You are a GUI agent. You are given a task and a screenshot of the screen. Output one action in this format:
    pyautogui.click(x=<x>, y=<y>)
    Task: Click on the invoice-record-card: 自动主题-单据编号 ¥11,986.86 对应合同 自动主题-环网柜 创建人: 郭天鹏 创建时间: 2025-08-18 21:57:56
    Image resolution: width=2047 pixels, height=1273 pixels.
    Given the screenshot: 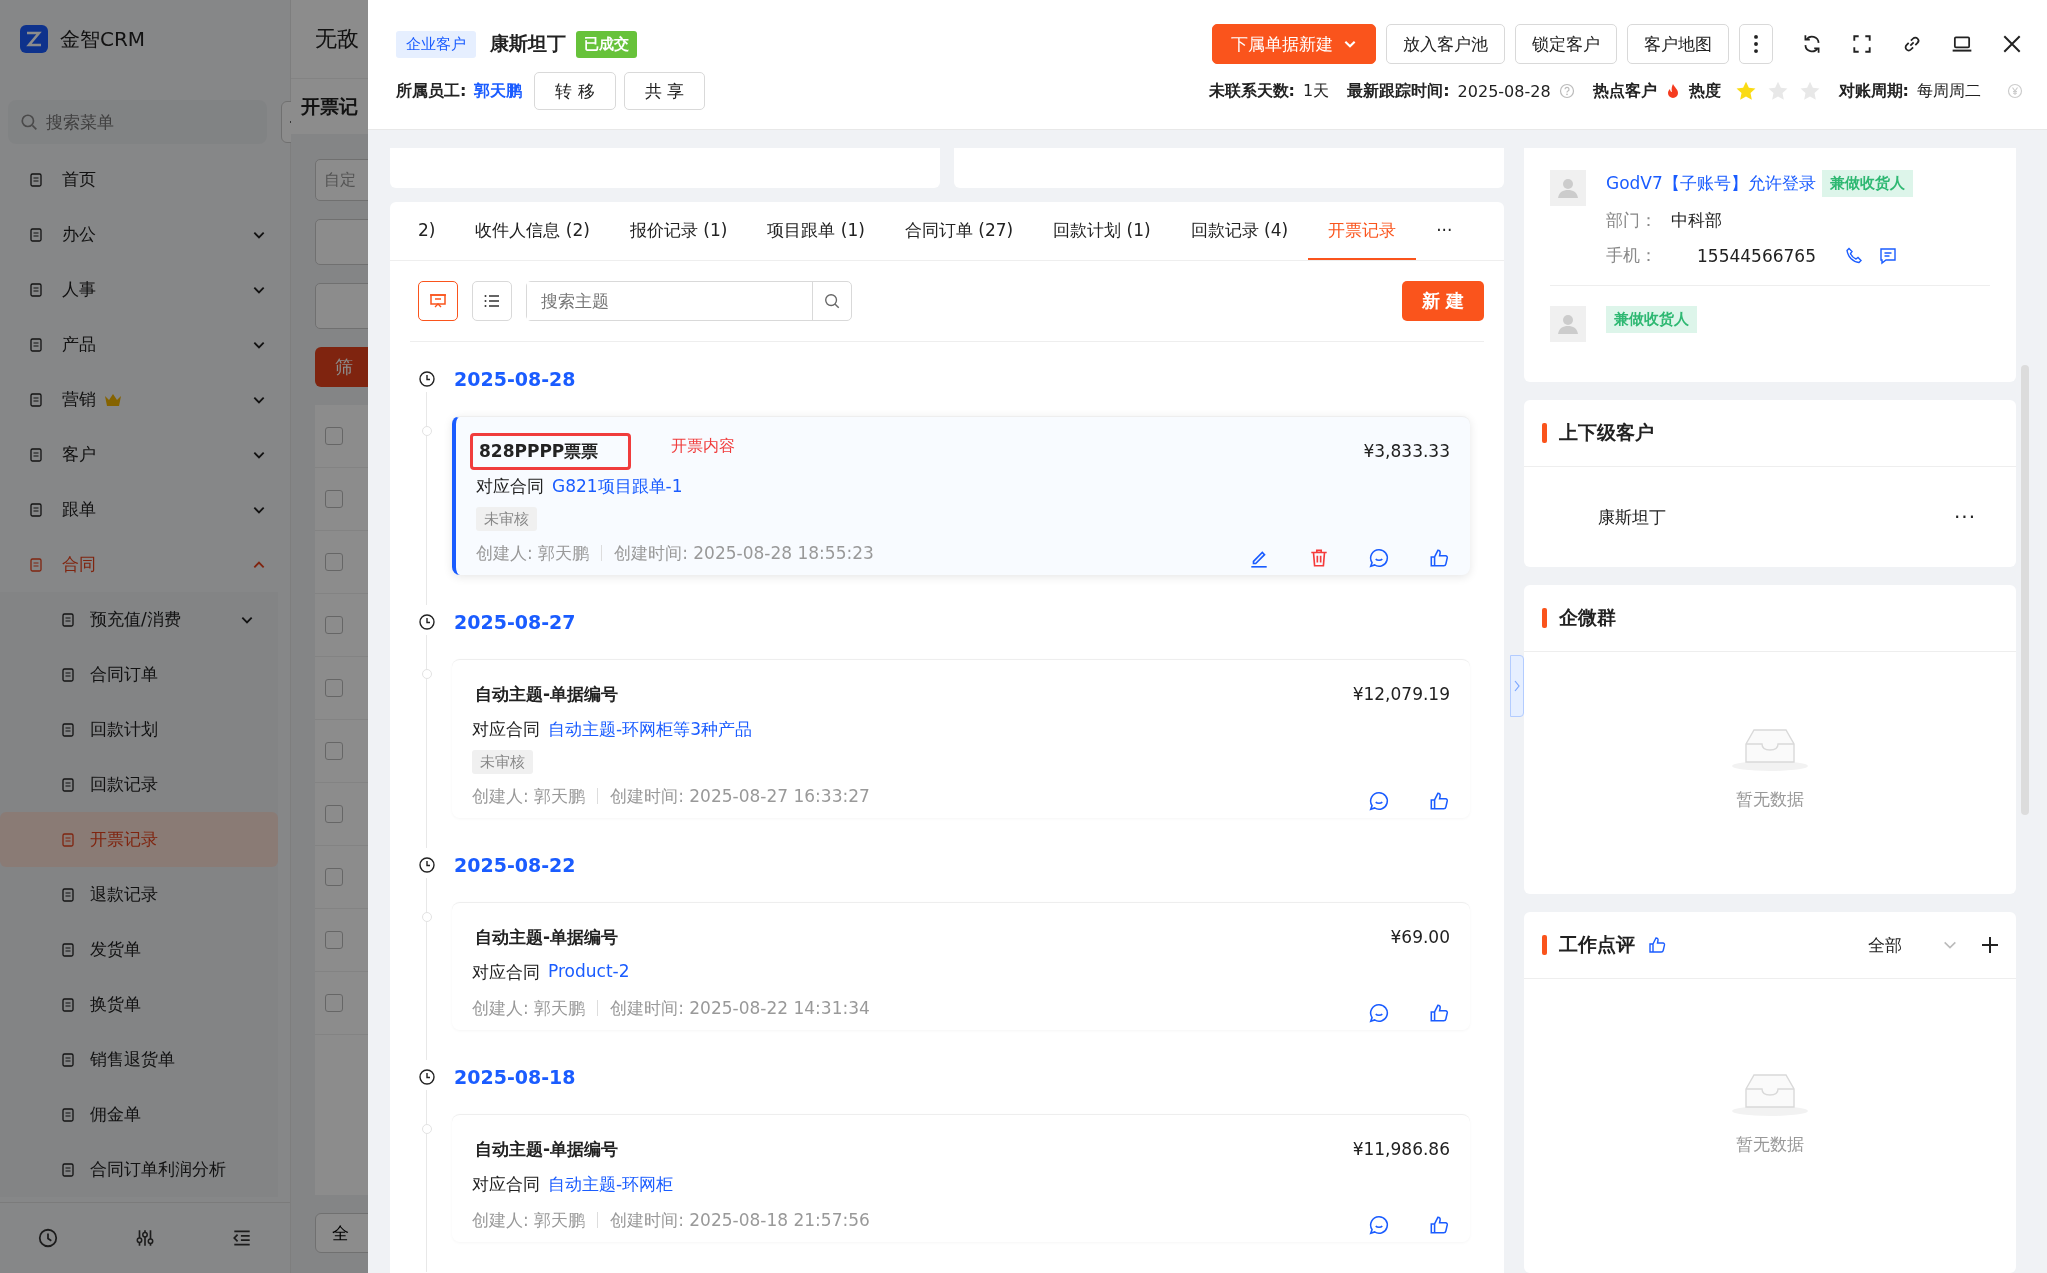 What is the action you would take?
    pyautogui.click(x=961, y=1178)
    